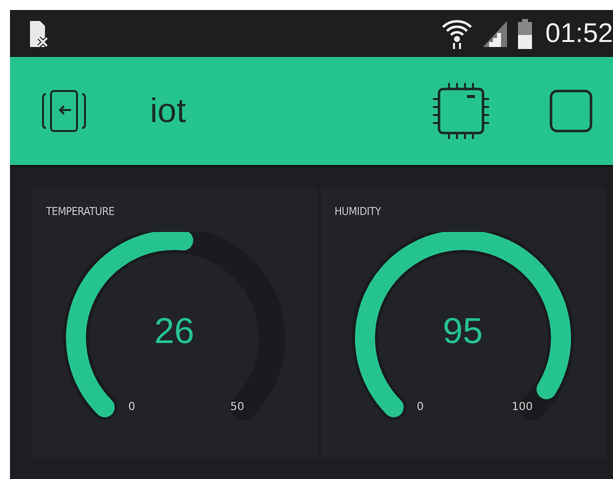 This screenshot has width=613, height=479. What do you see at coordinates (64, 111) in the screenshot?
I see `exit-icon` at bounding box center [64, 111].